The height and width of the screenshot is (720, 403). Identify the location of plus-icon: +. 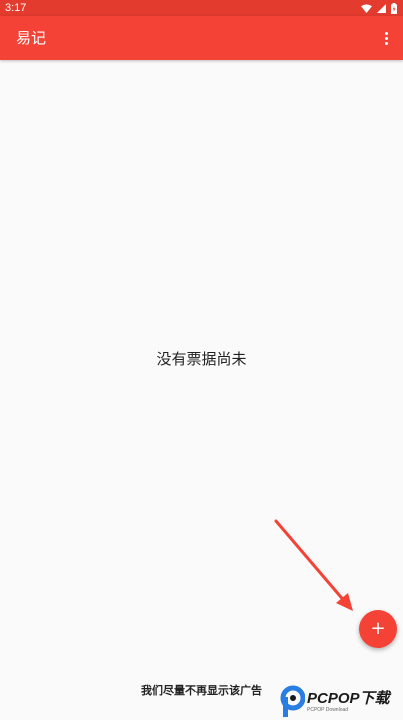
(378, 628).